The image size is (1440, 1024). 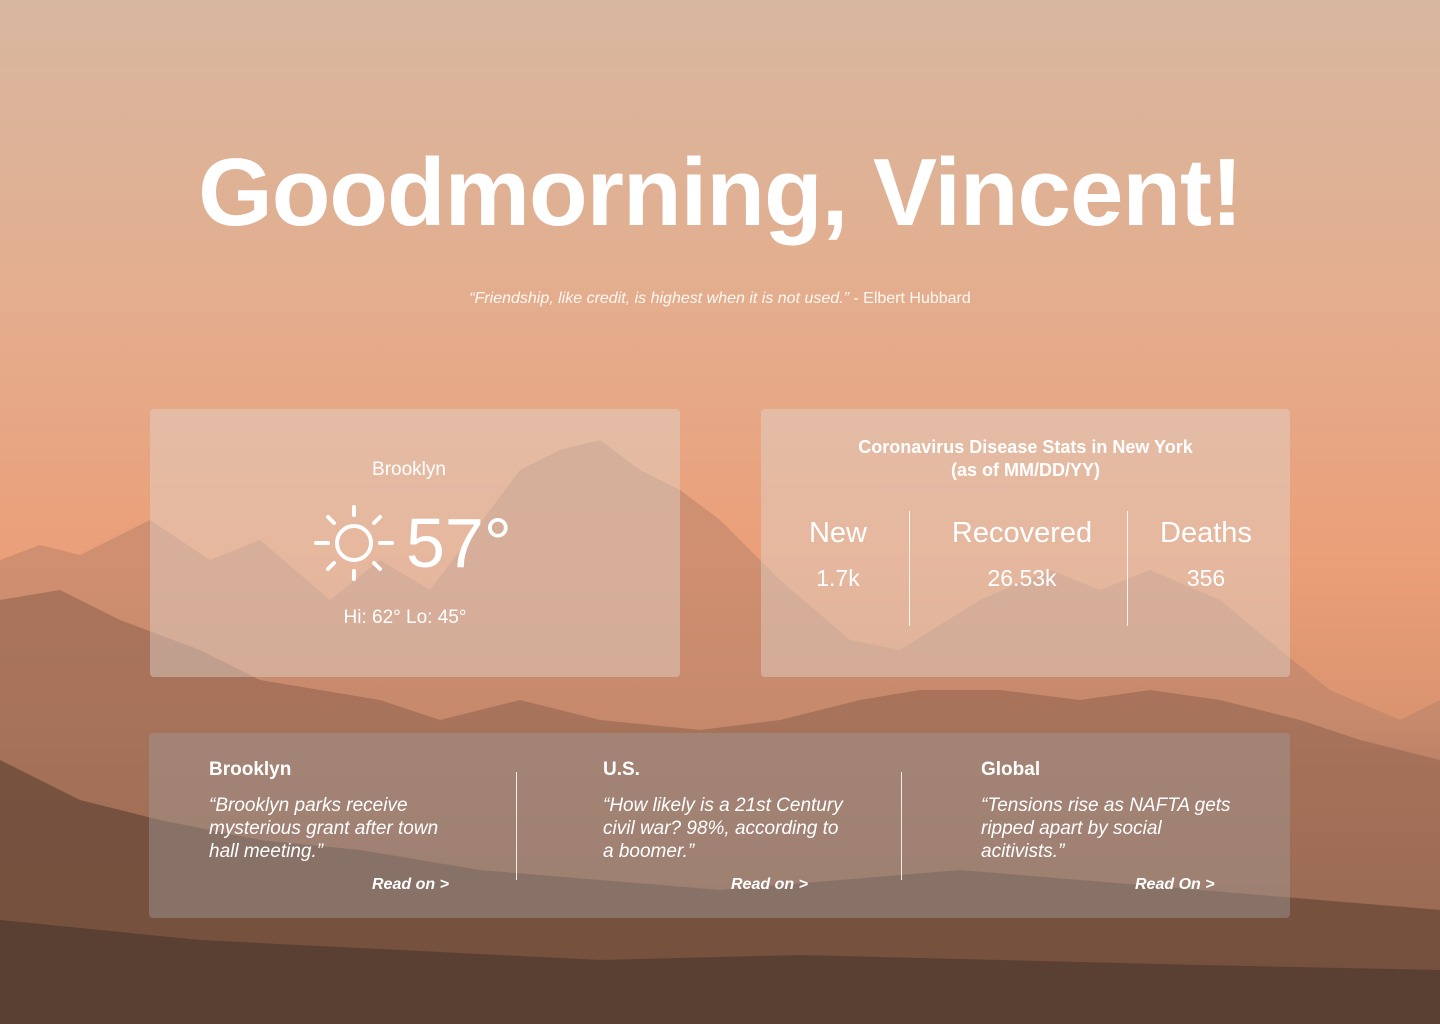 What do you see at coordinates (1025, 447) in the screenshot?
I see `covid-title-line1: Coronavirus Disease Stats in New York` at bounding box center [1025, 447].